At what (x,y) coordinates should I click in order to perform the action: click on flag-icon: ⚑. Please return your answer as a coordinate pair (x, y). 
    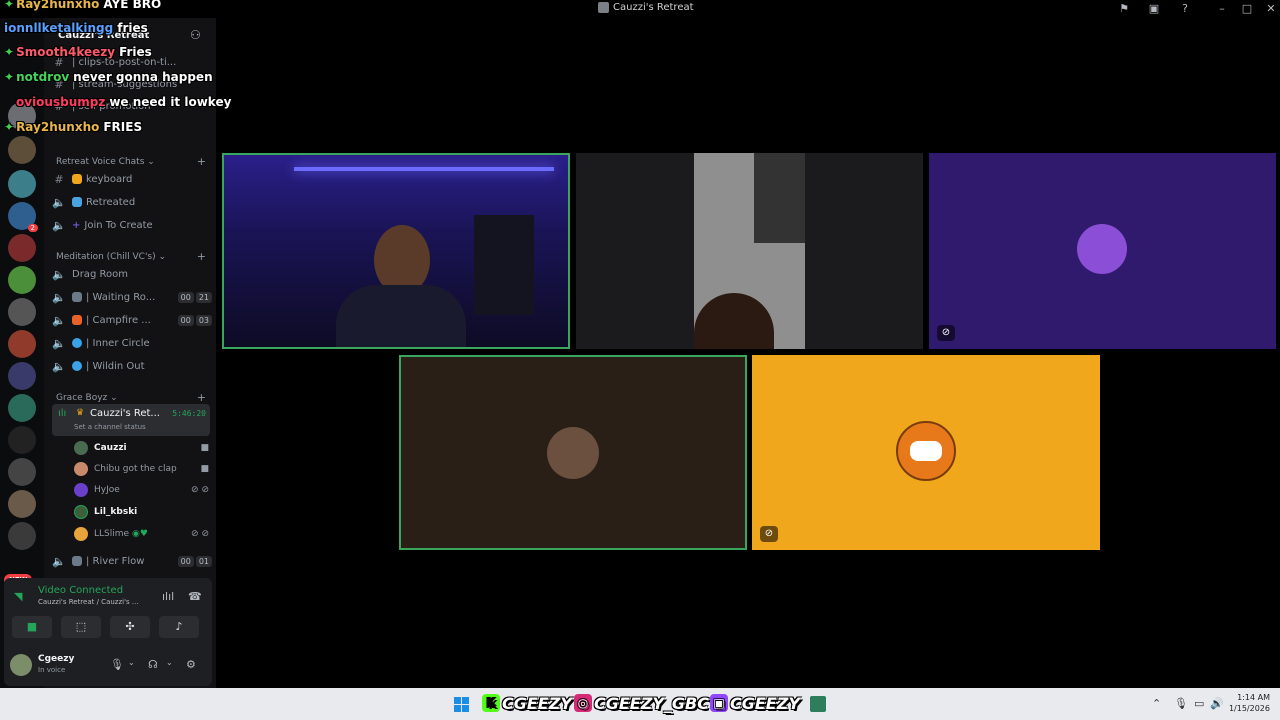
    Looking at the image, I should click on (1124, 9).